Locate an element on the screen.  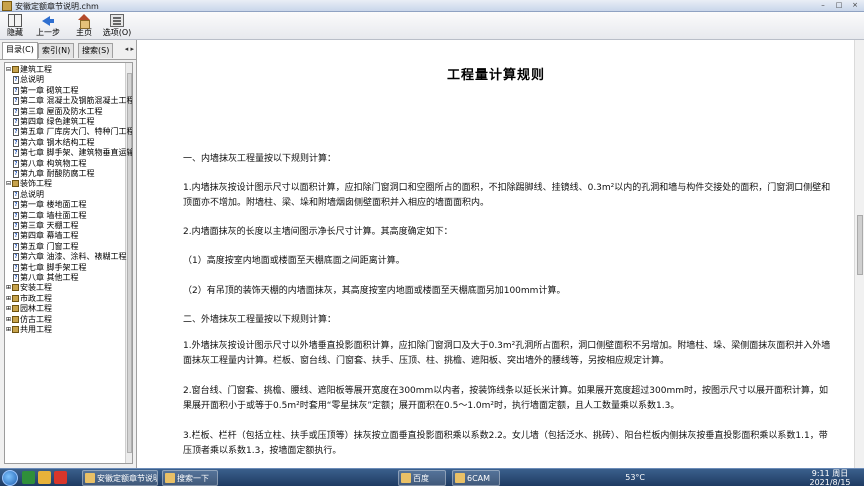
tree-topic-item: ? 第四章 绿色建筑工程 is located at coordinates (53, 122).